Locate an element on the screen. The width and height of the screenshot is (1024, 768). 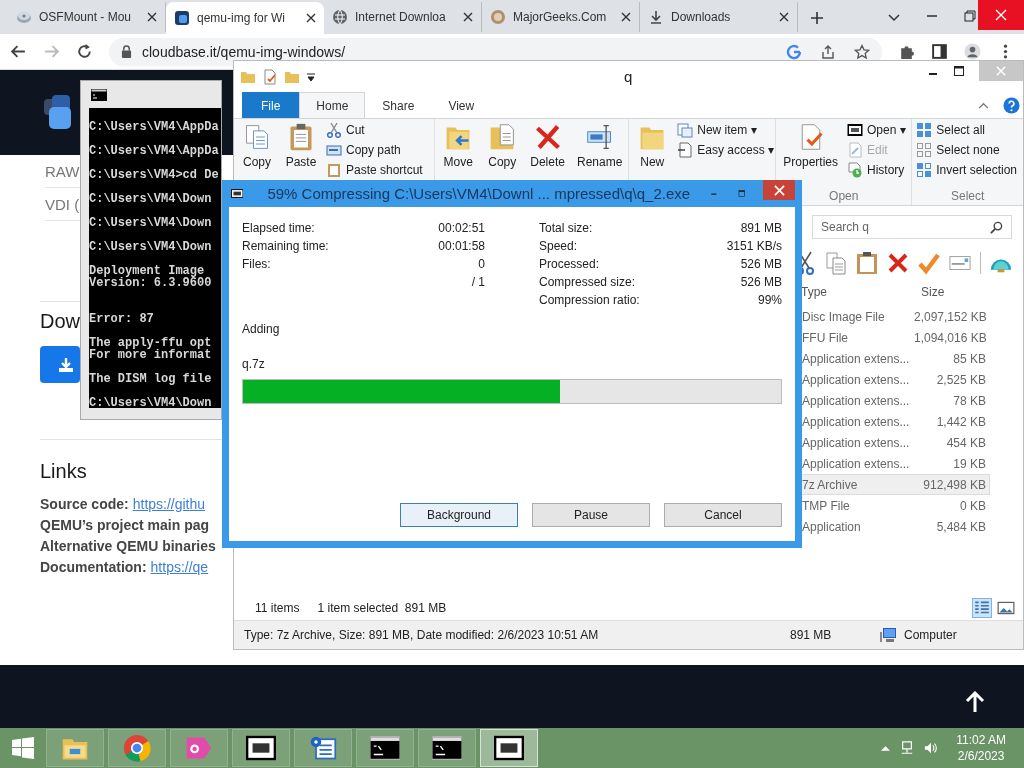
link: https://githu is located at coordinates (169, 506).